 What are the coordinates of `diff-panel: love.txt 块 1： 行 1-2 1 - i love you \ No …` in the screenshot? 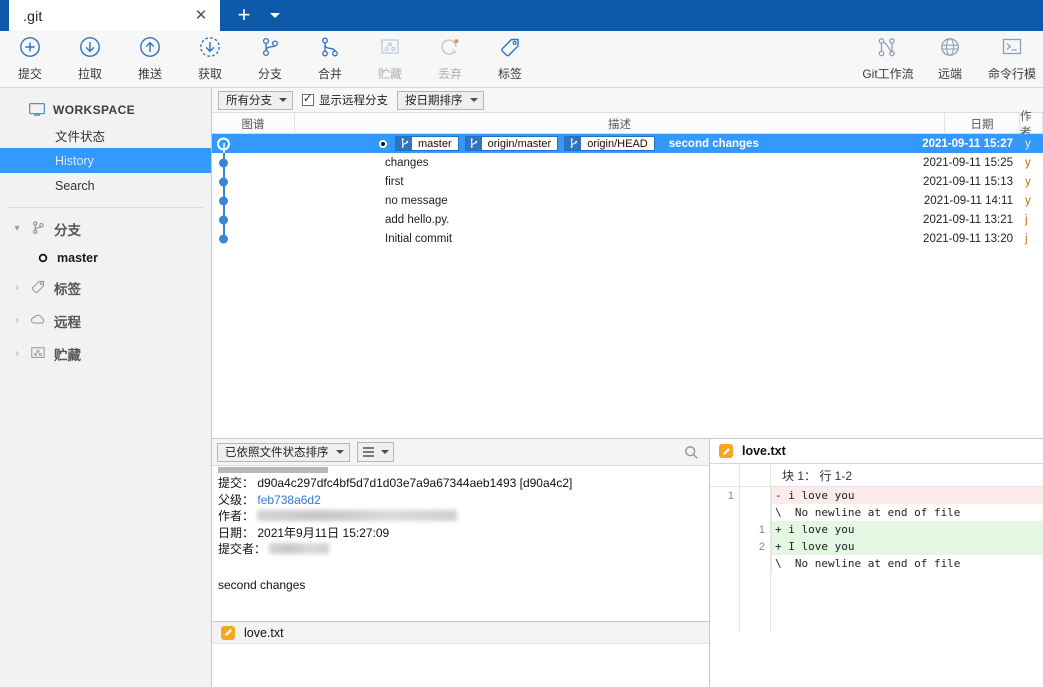 It's located at (876, 562).